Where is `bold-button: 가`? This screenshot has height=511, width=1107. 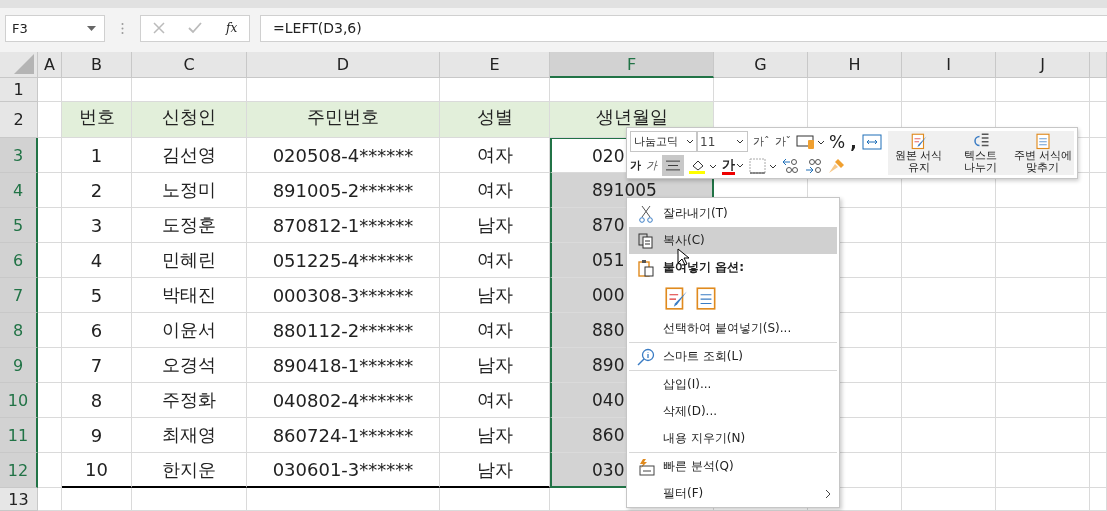 bold-button: 가 is located at coordinates (635, 165).